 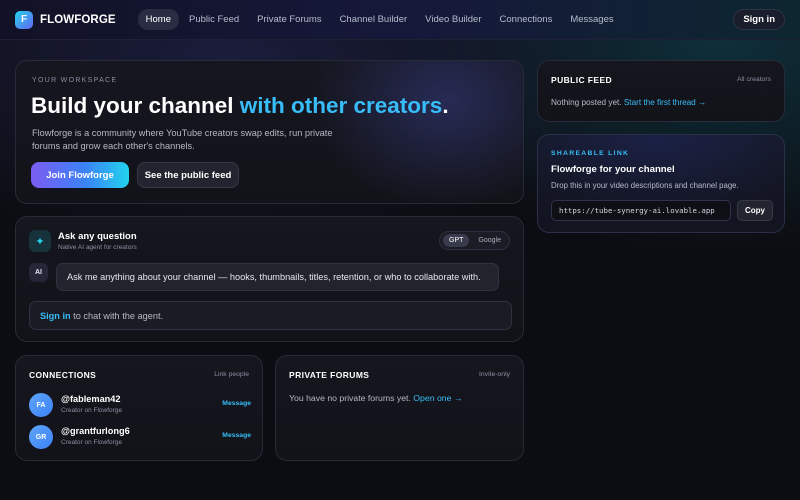 I want to click on copy-button: Copy, so click(x=755, y=210).